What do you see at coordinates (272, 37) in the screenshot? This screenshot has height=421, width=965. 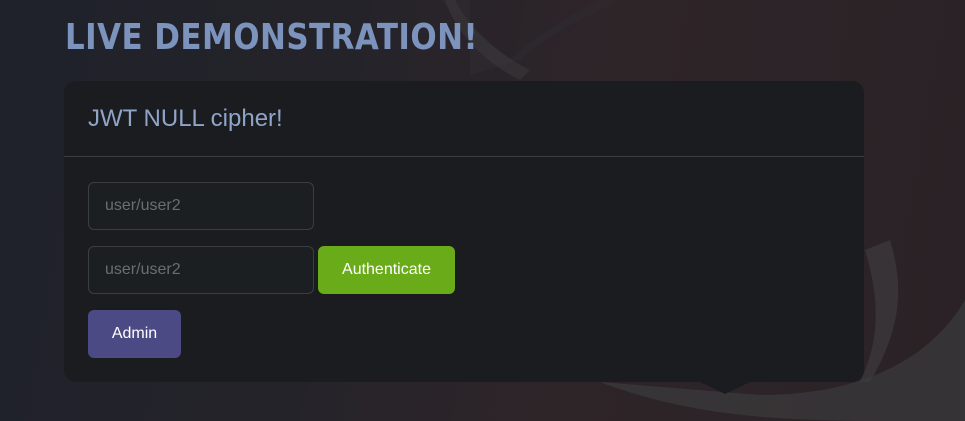 I see `page-title: LIVE DEMONSTRATION!` at bounding box center [272, 37].